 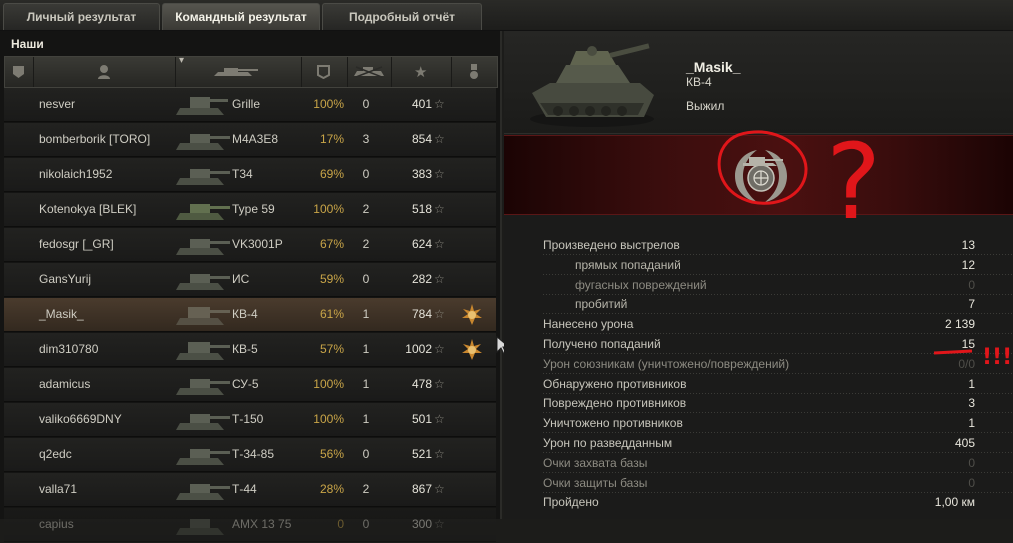 I want to click on health-percent: 17%, so click(x=331, y=139).